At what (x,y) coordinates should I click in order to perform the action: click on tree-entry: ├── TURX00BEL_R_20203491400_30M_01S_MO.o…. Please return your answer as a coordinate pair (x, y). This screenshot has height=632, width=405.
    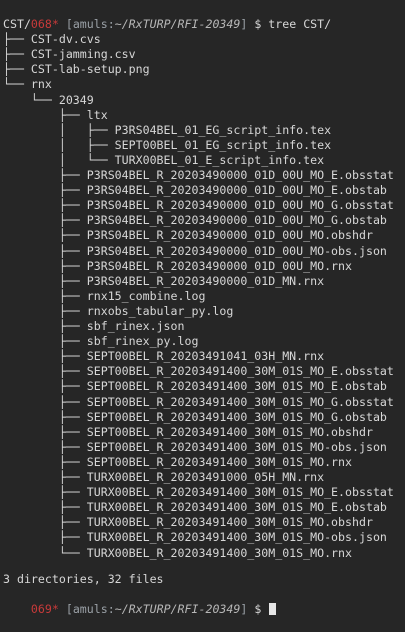
    Looking at the image, I should click on (188, 522).